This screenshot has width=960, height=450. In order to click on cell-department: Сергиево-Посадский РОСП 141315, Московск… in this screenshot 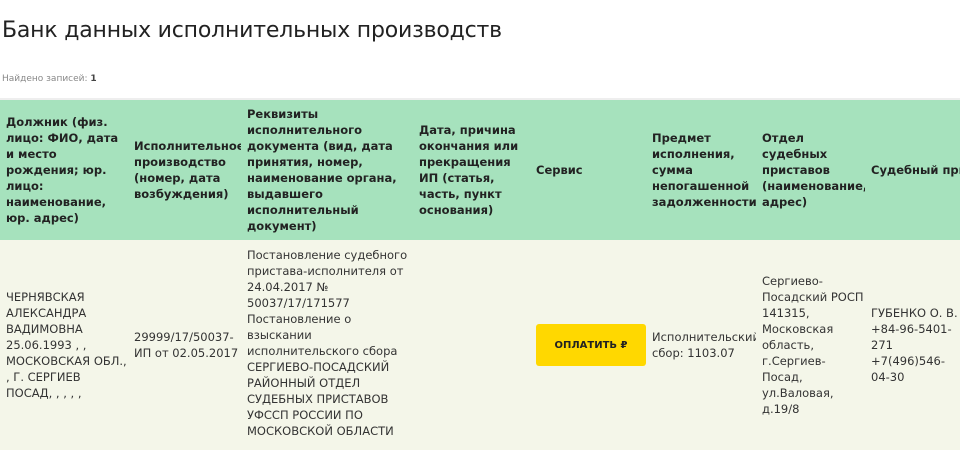, I will do `click(810, 345)`.